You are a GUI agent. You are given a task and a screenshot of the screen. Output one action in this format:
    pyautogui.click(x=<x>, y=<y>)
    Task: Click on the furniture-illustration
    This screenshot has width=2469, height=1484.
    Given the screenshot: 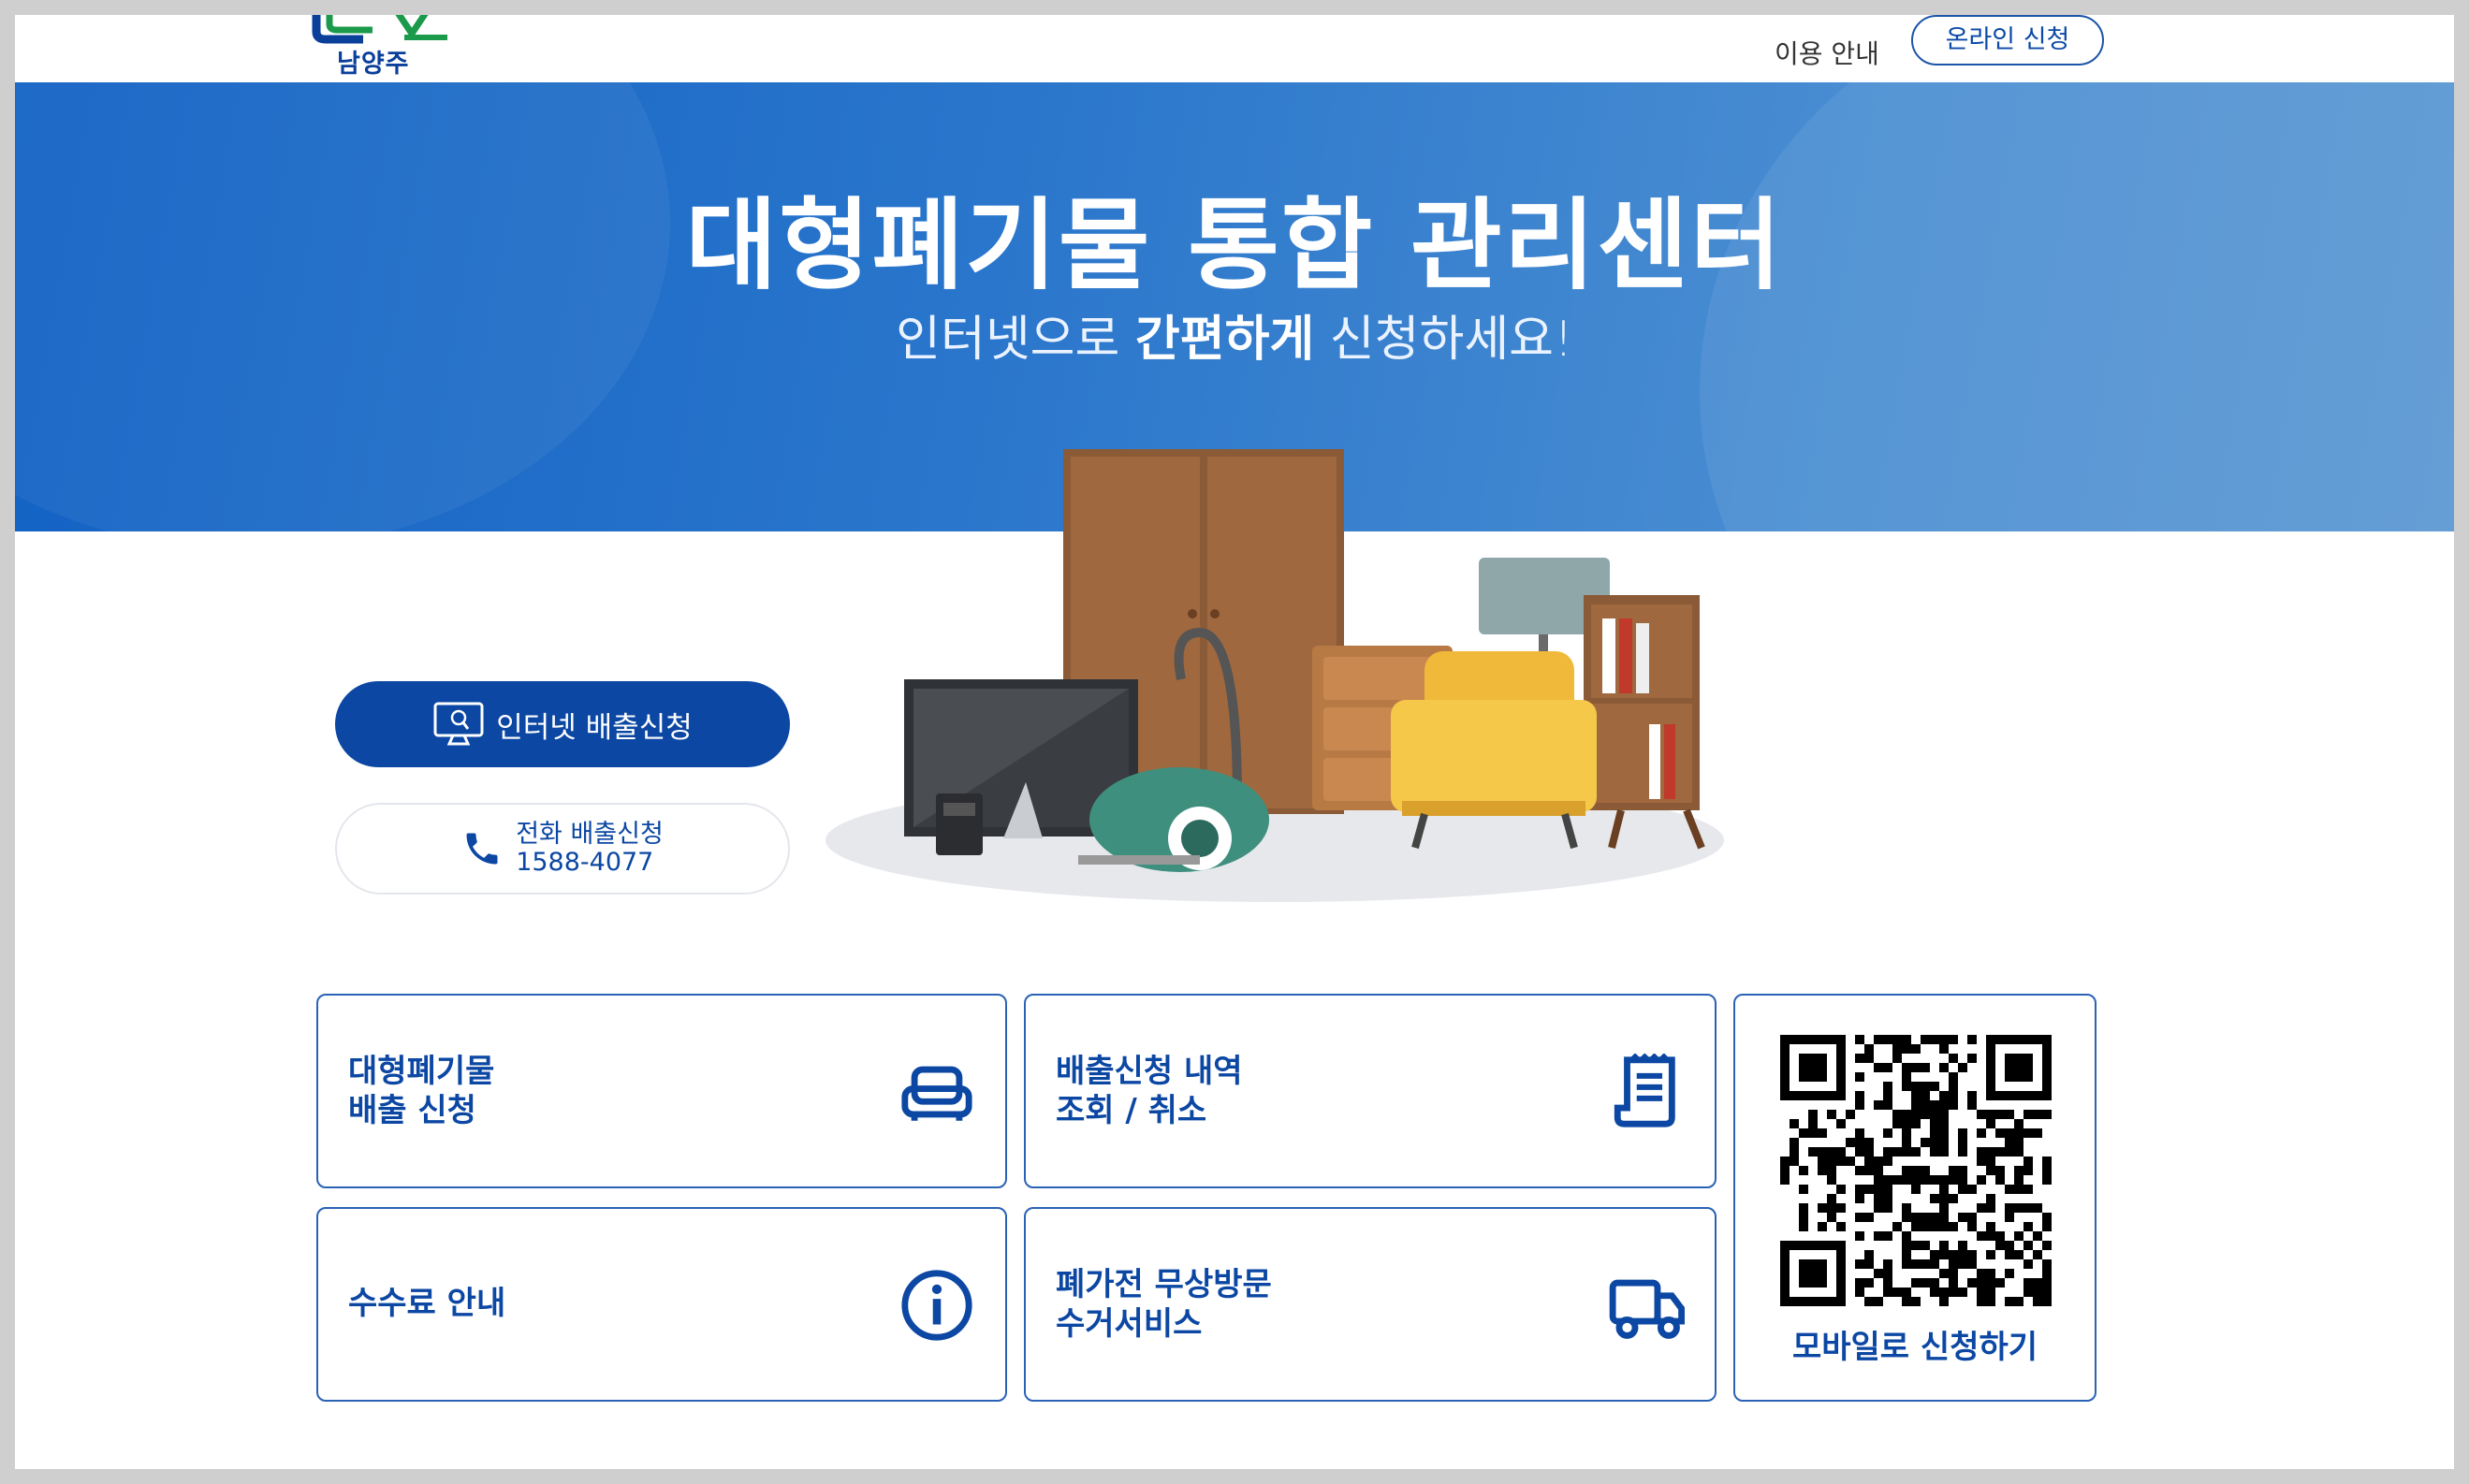 What is the action you would take?
    pyautogui.click(x=1274, y=675)
    